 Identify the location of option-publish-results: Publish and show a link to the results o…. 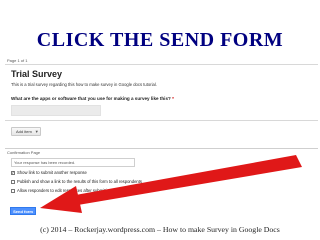
(76, 181).